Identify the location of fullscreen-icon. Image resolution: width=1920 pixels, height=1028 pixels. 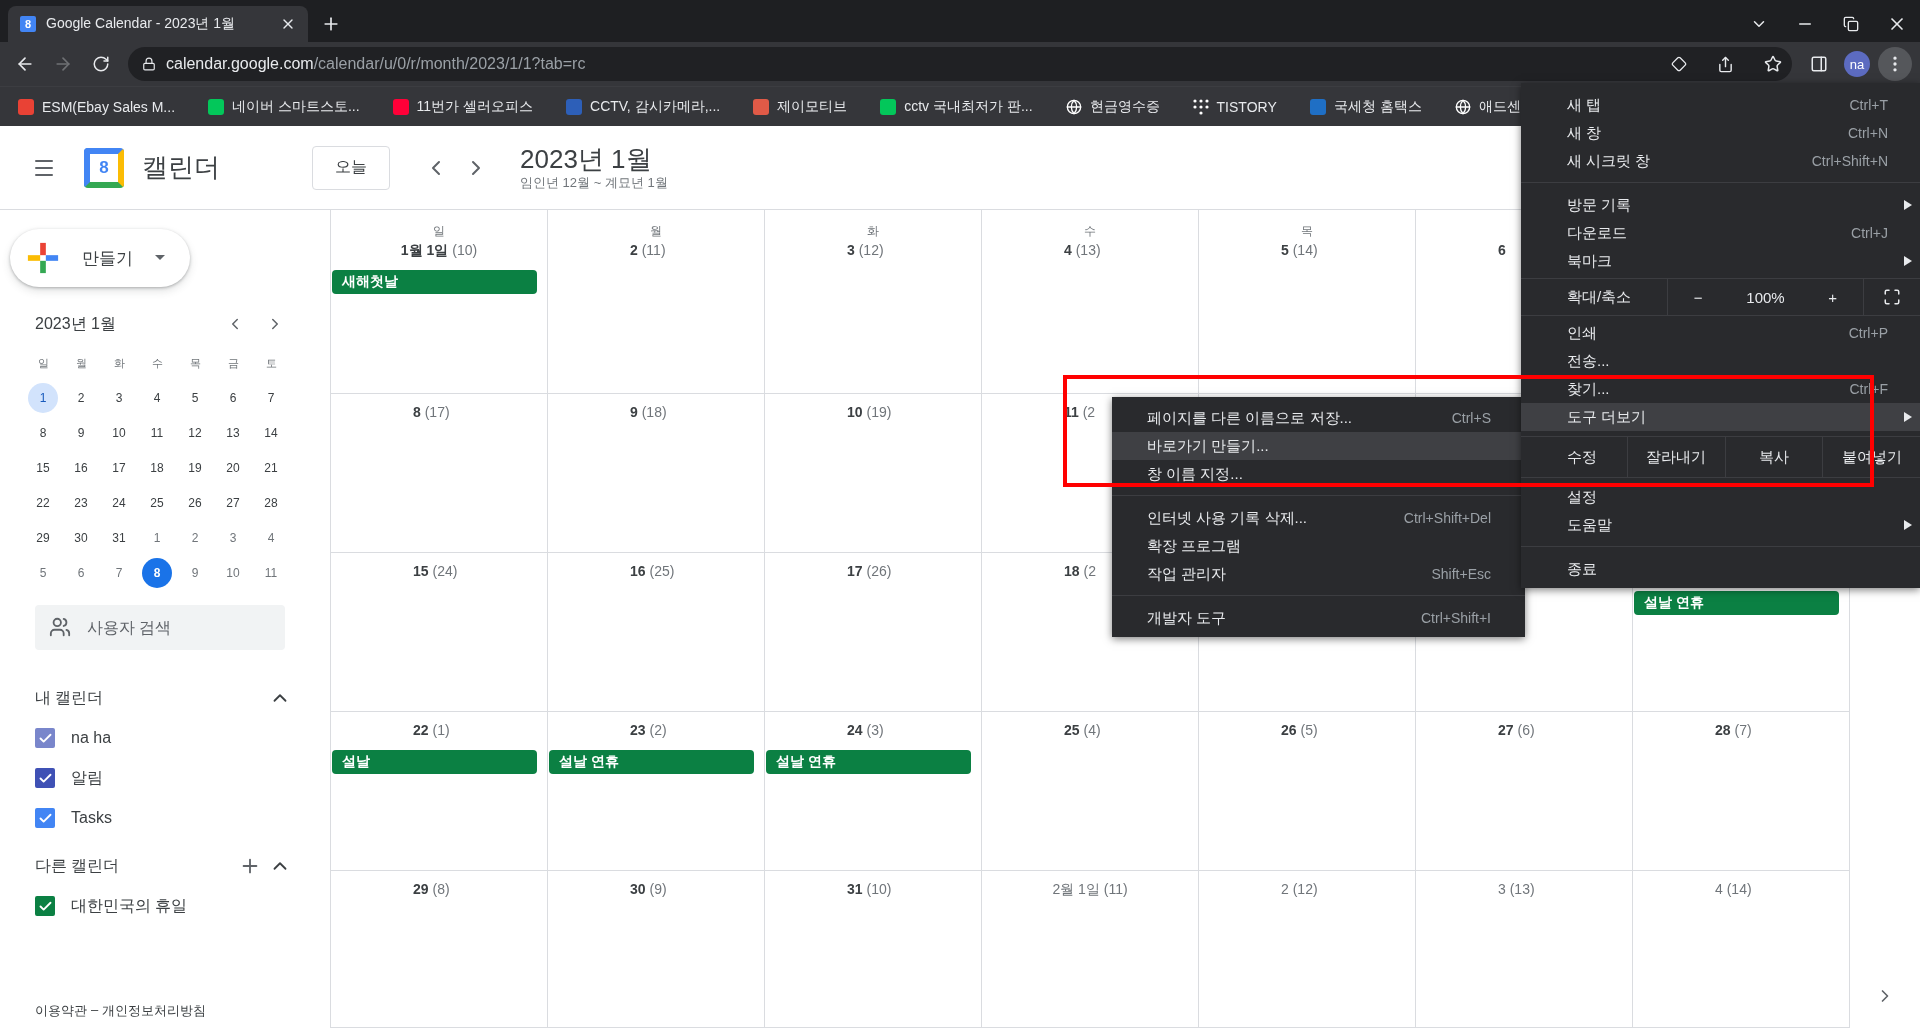
(1892, 297).